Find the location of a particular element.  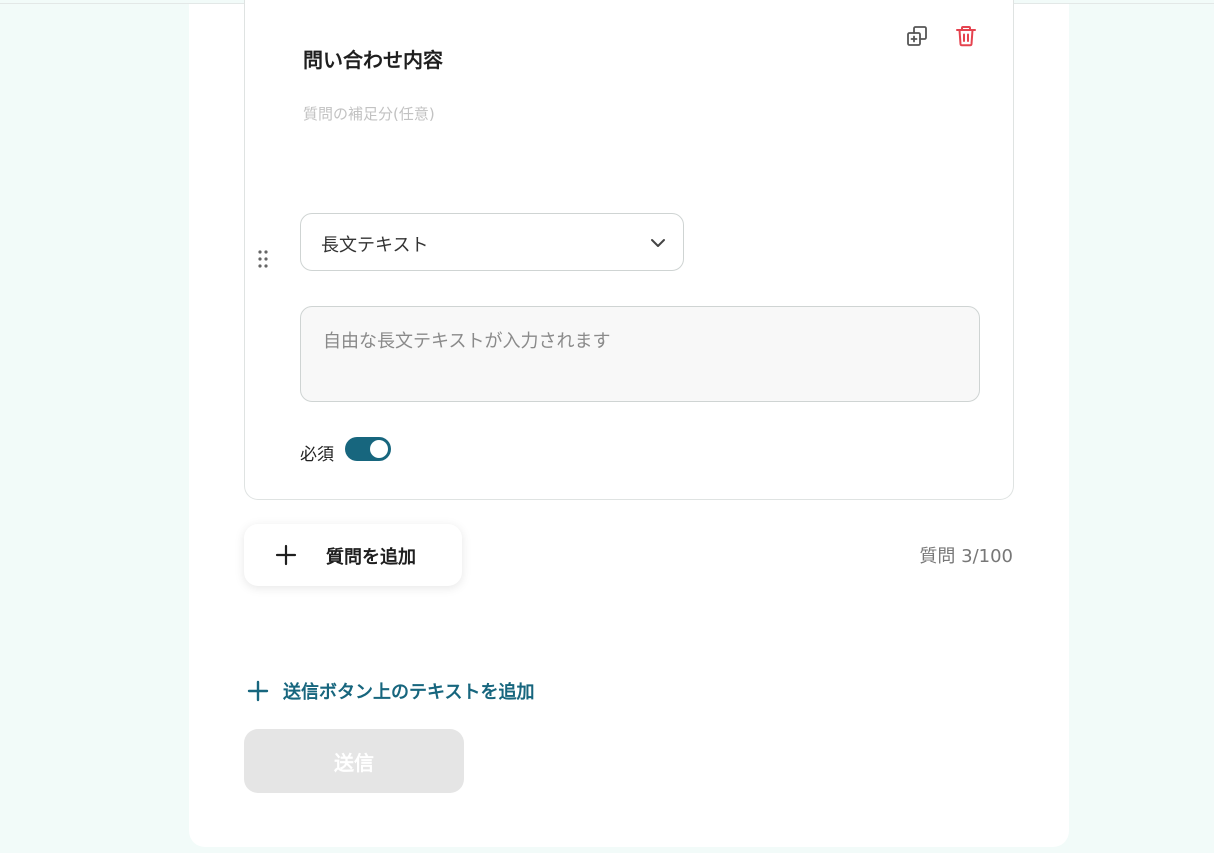

add-text-above-submit-link: 送信ボタン上のテキストを追加 is located at coordinates (390, 691).